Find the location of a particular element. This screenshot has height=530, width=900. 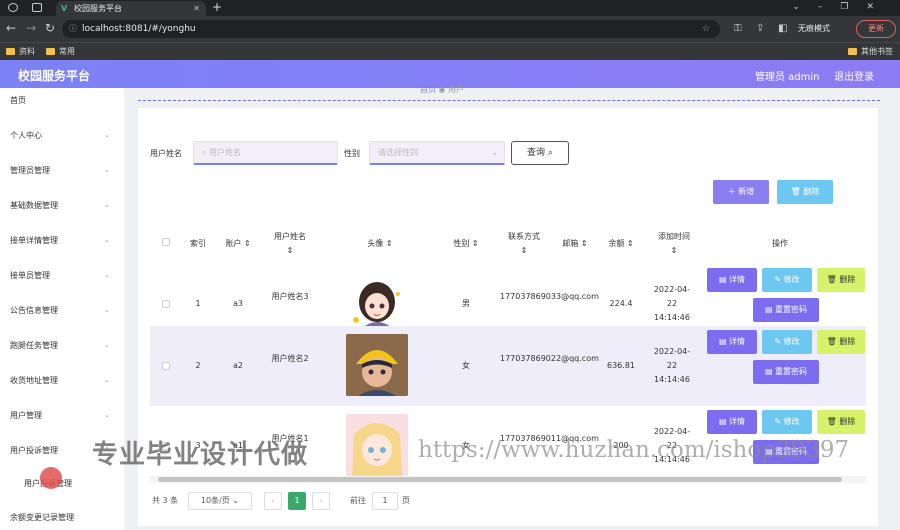

cell-account: a3 is located at coordinates (238, 303).